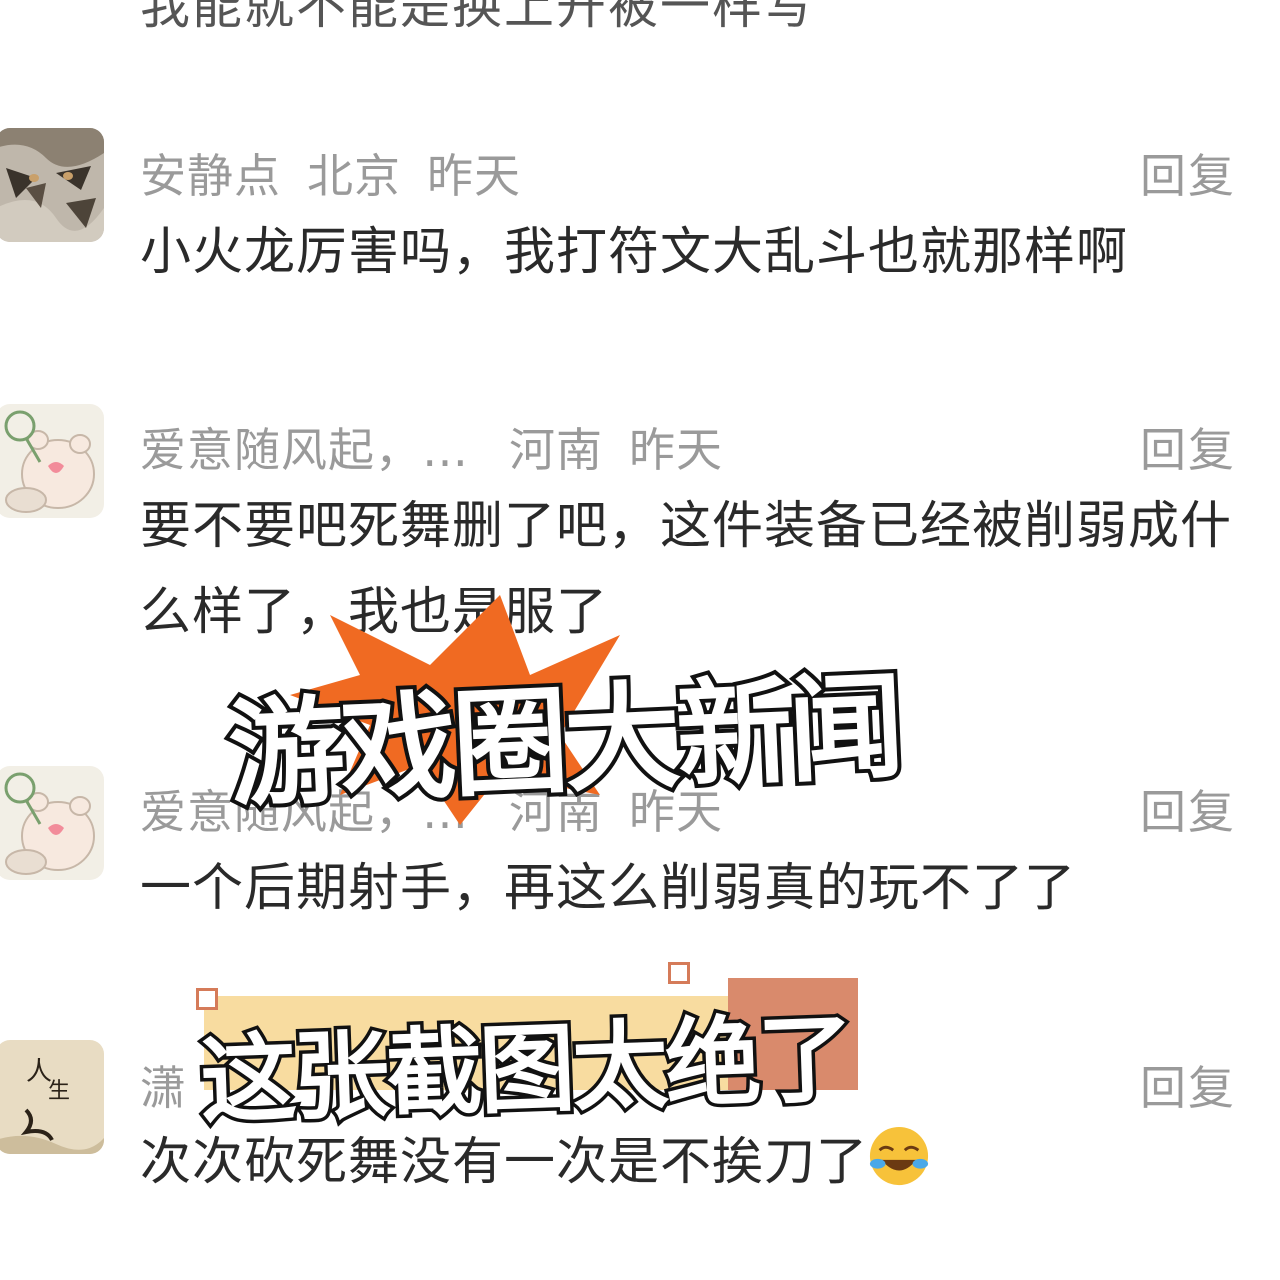 The image size is (1280, 1280). Describe the element at coordinates (210, 176) in the screenshot. I see `username: 安静点` at that location.